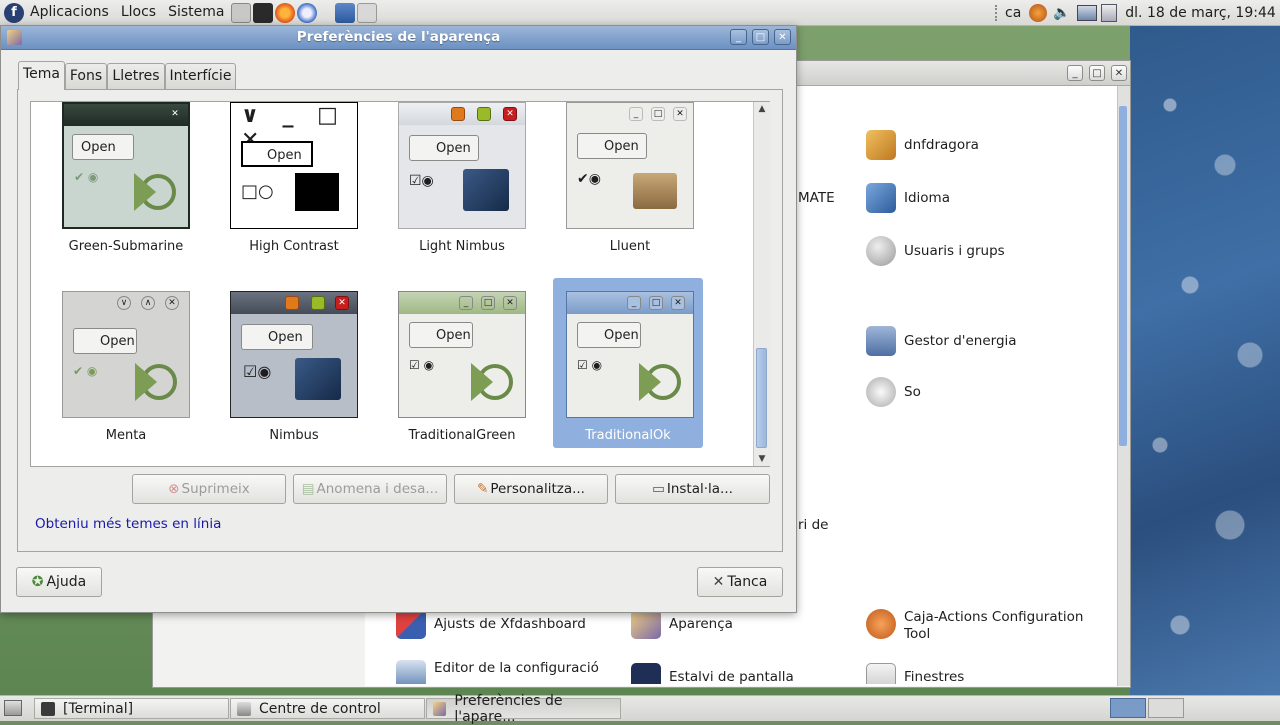  Describe the element at coordinates (740, 582) in the screenshot. I see `close-button: ✕ Tanca` at that location.